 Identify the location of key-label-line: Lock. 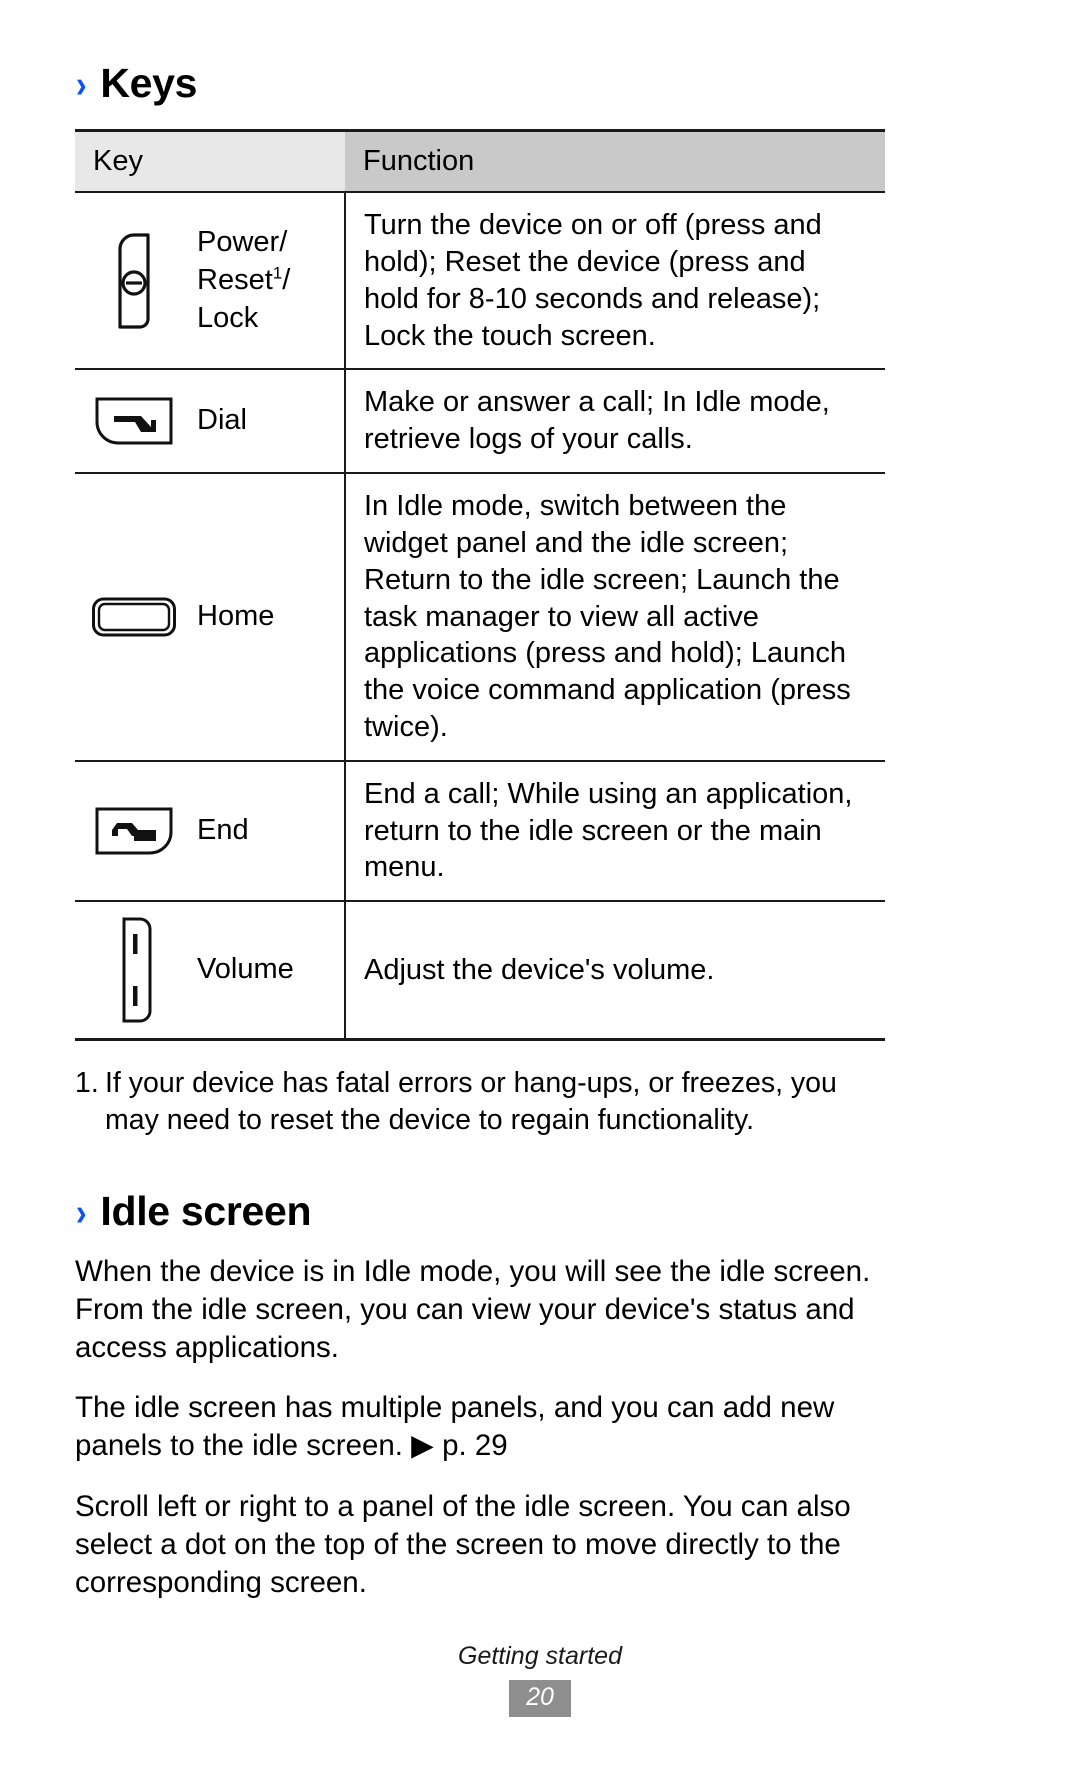
(228, 317).